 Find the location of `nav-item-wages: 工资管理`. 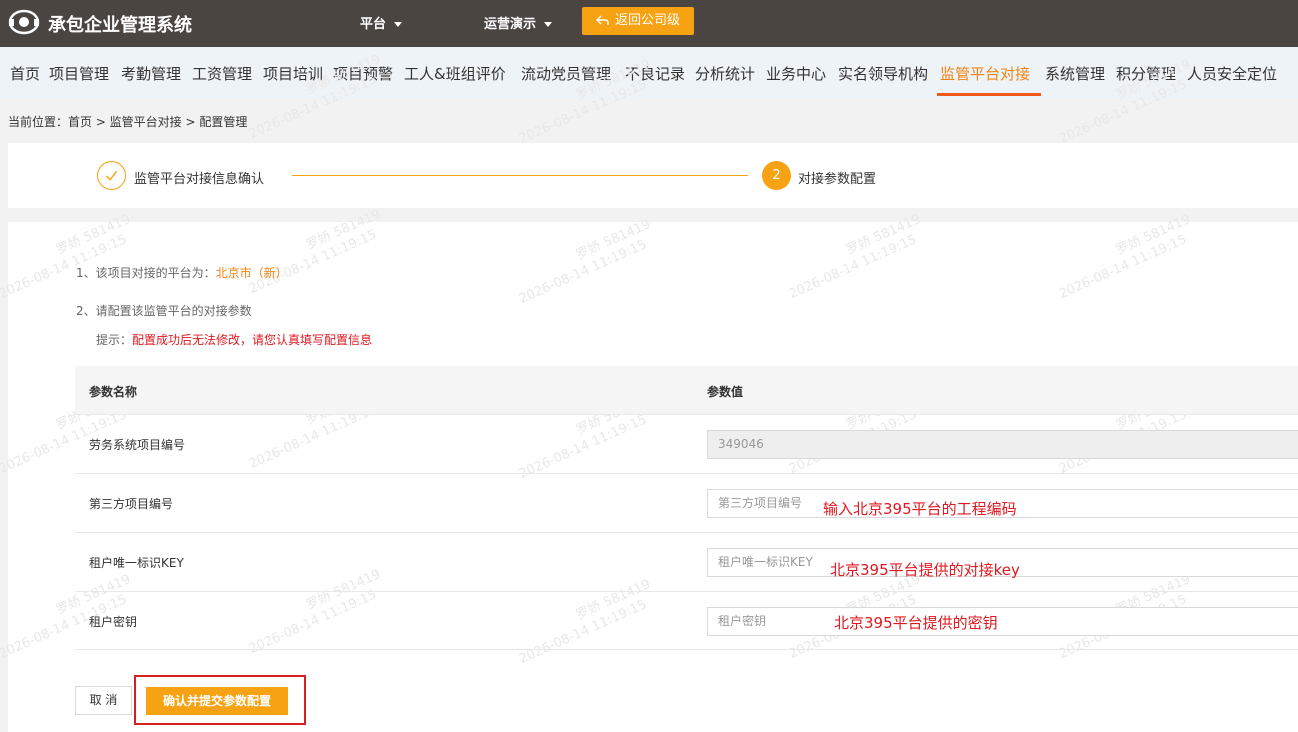

nav-item-wages: 工资管理 is located at coordinates (222, 73).